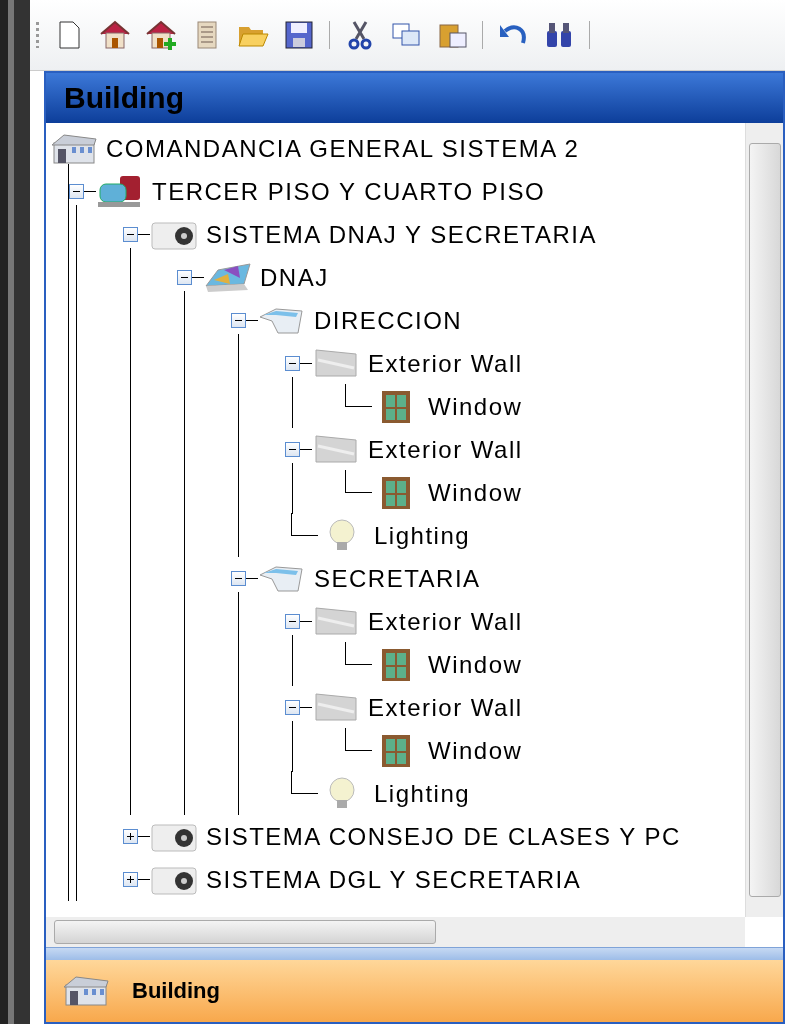  I want to click on tree-item: COMANDANCIA GENERAL SISTEMA 2, so click(343, 148).